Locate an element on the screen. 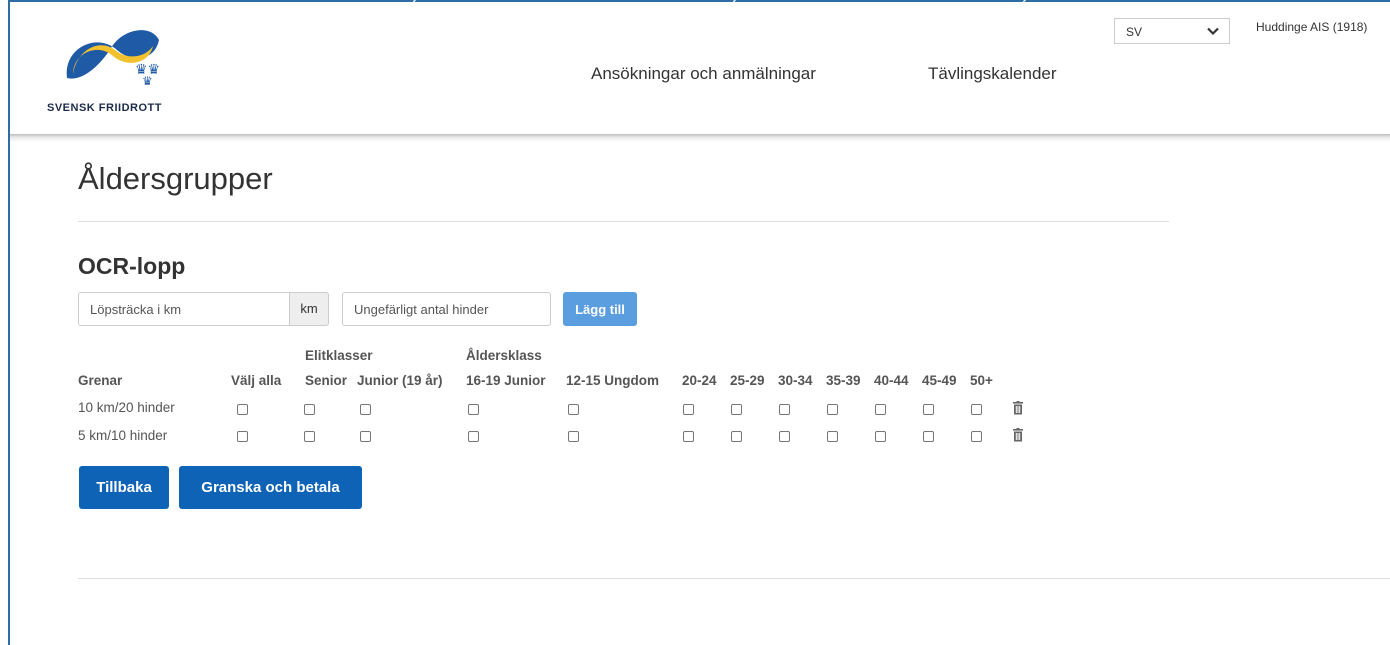 The height and width of the screenshot is (645, 1390). title-divider is located at coordinates (623, 221).